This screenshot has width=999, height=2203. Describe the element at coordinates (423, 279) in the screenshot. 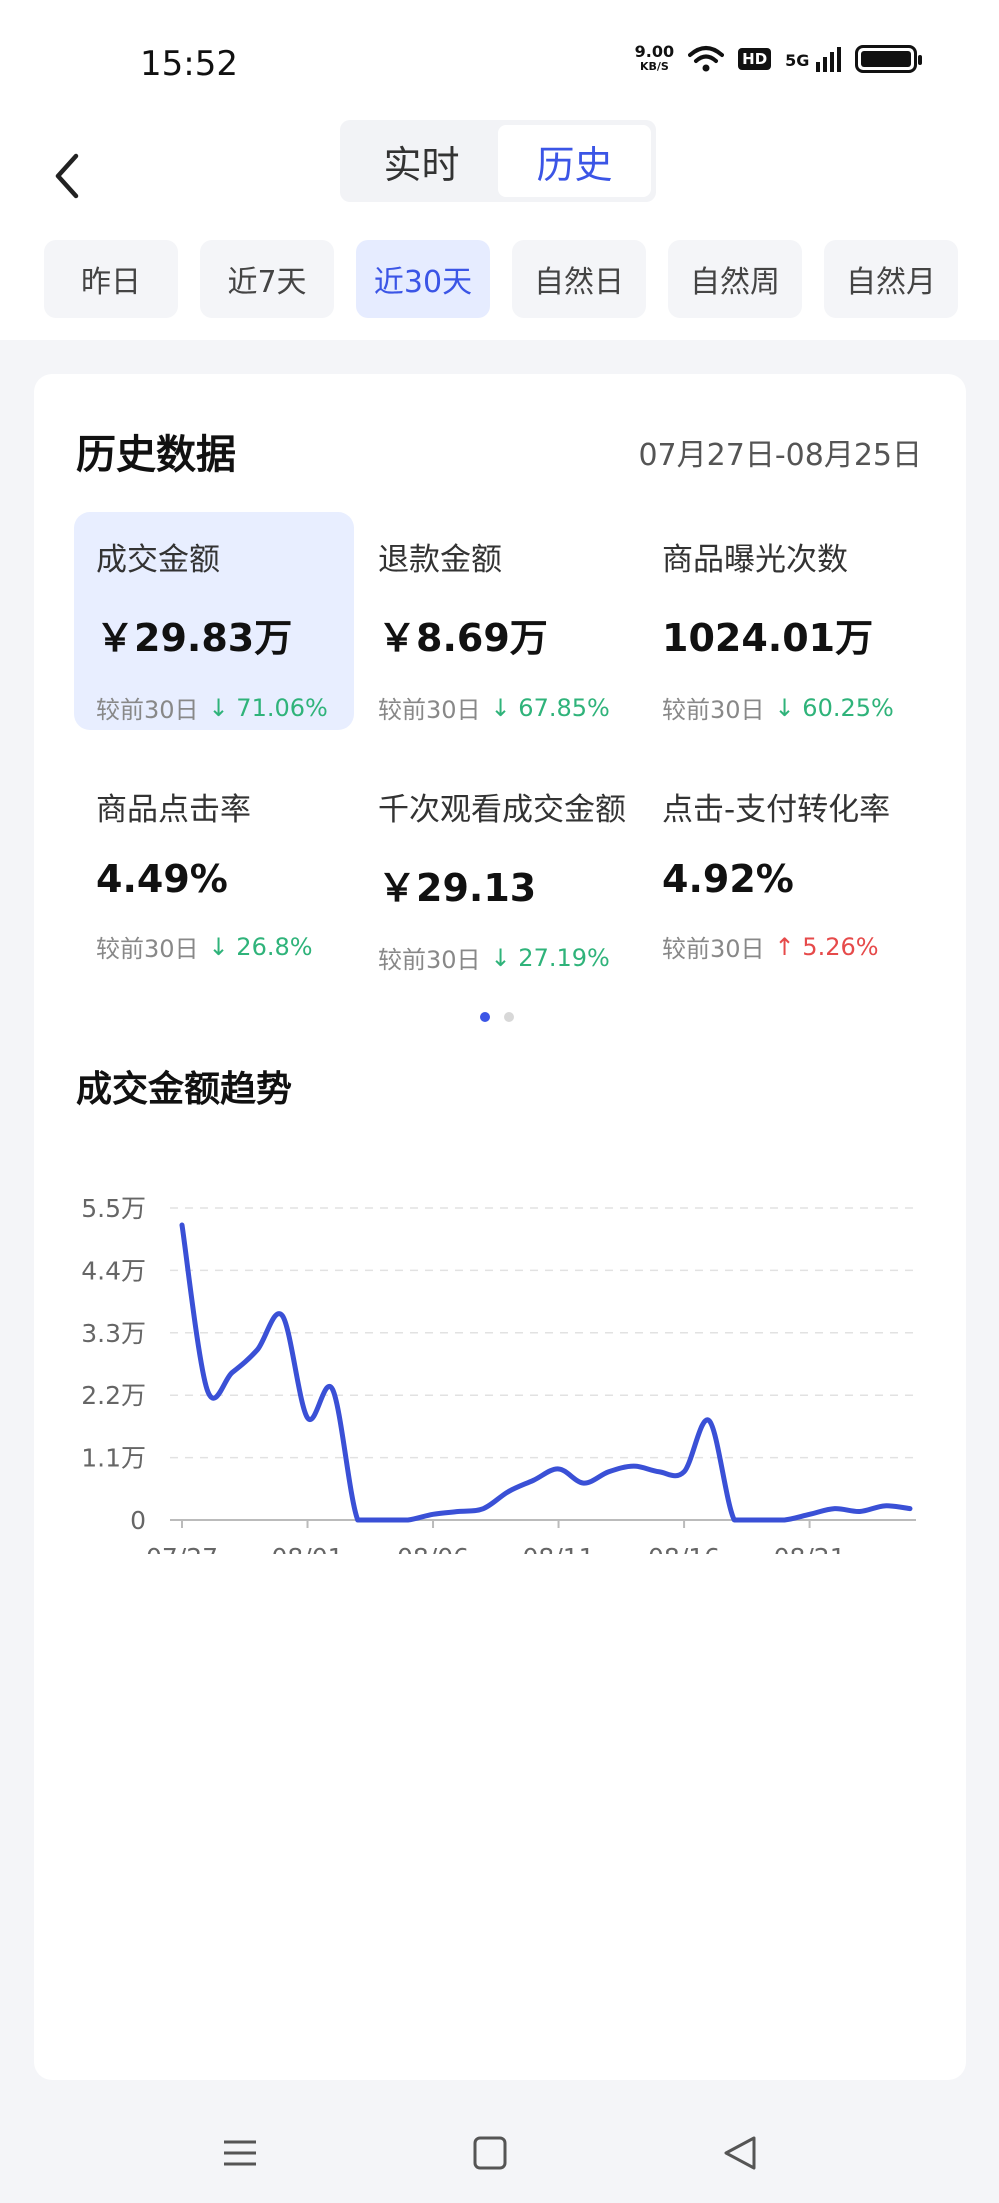

I see `filter-last-30-days: 近30天` at that location.